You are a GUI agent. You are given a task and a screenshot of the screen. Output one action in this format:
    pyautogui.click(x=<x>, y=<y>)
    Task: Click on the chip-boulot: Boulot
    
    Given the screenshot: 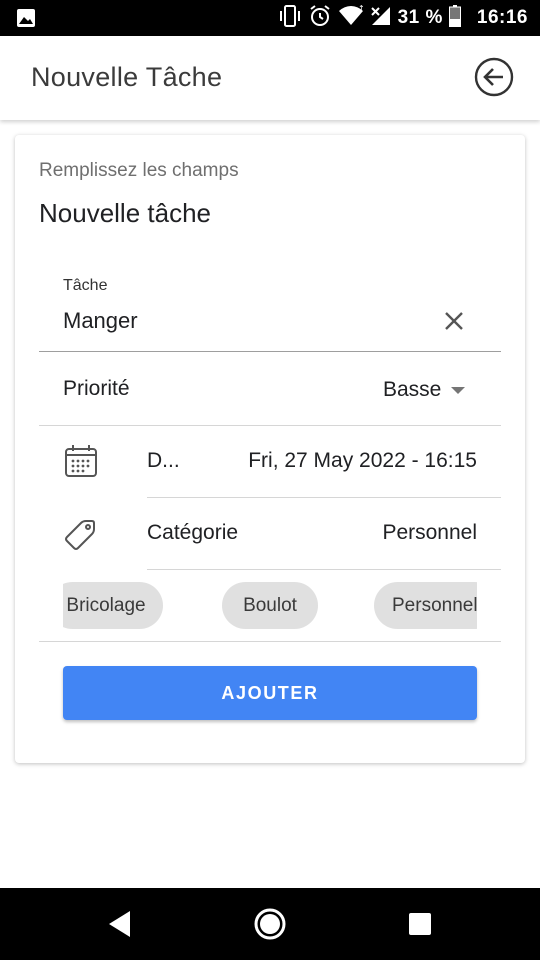 What is the action you would take?
    pyautogui.click(x=270, y=605)
    